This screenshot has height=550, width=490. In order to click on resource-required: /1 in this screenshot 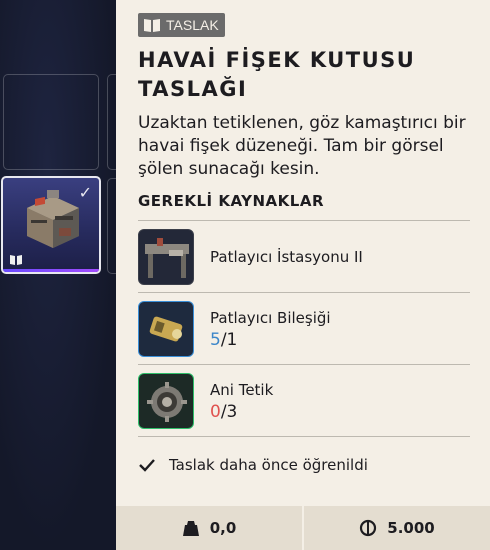, I will do `click(229, 339)`.